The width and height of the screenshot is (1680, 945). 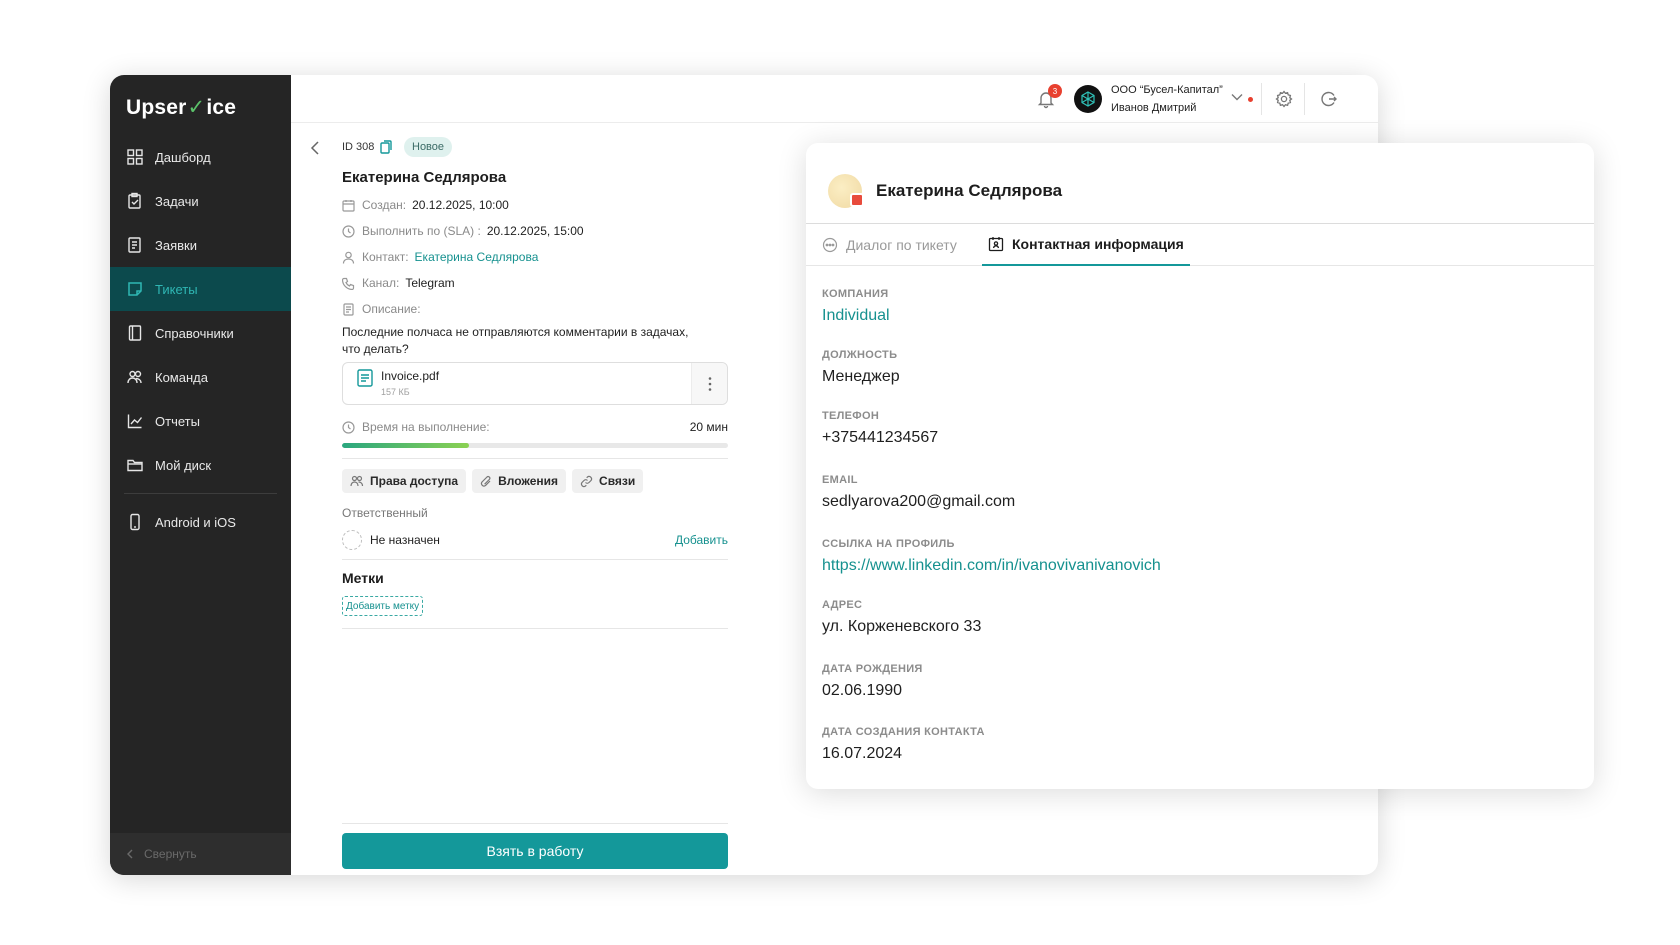 What do you see at coordinates (352, 540) in the screenshot?
I see `assignee-avatar-placeholder` at bounding box center [352, 540].